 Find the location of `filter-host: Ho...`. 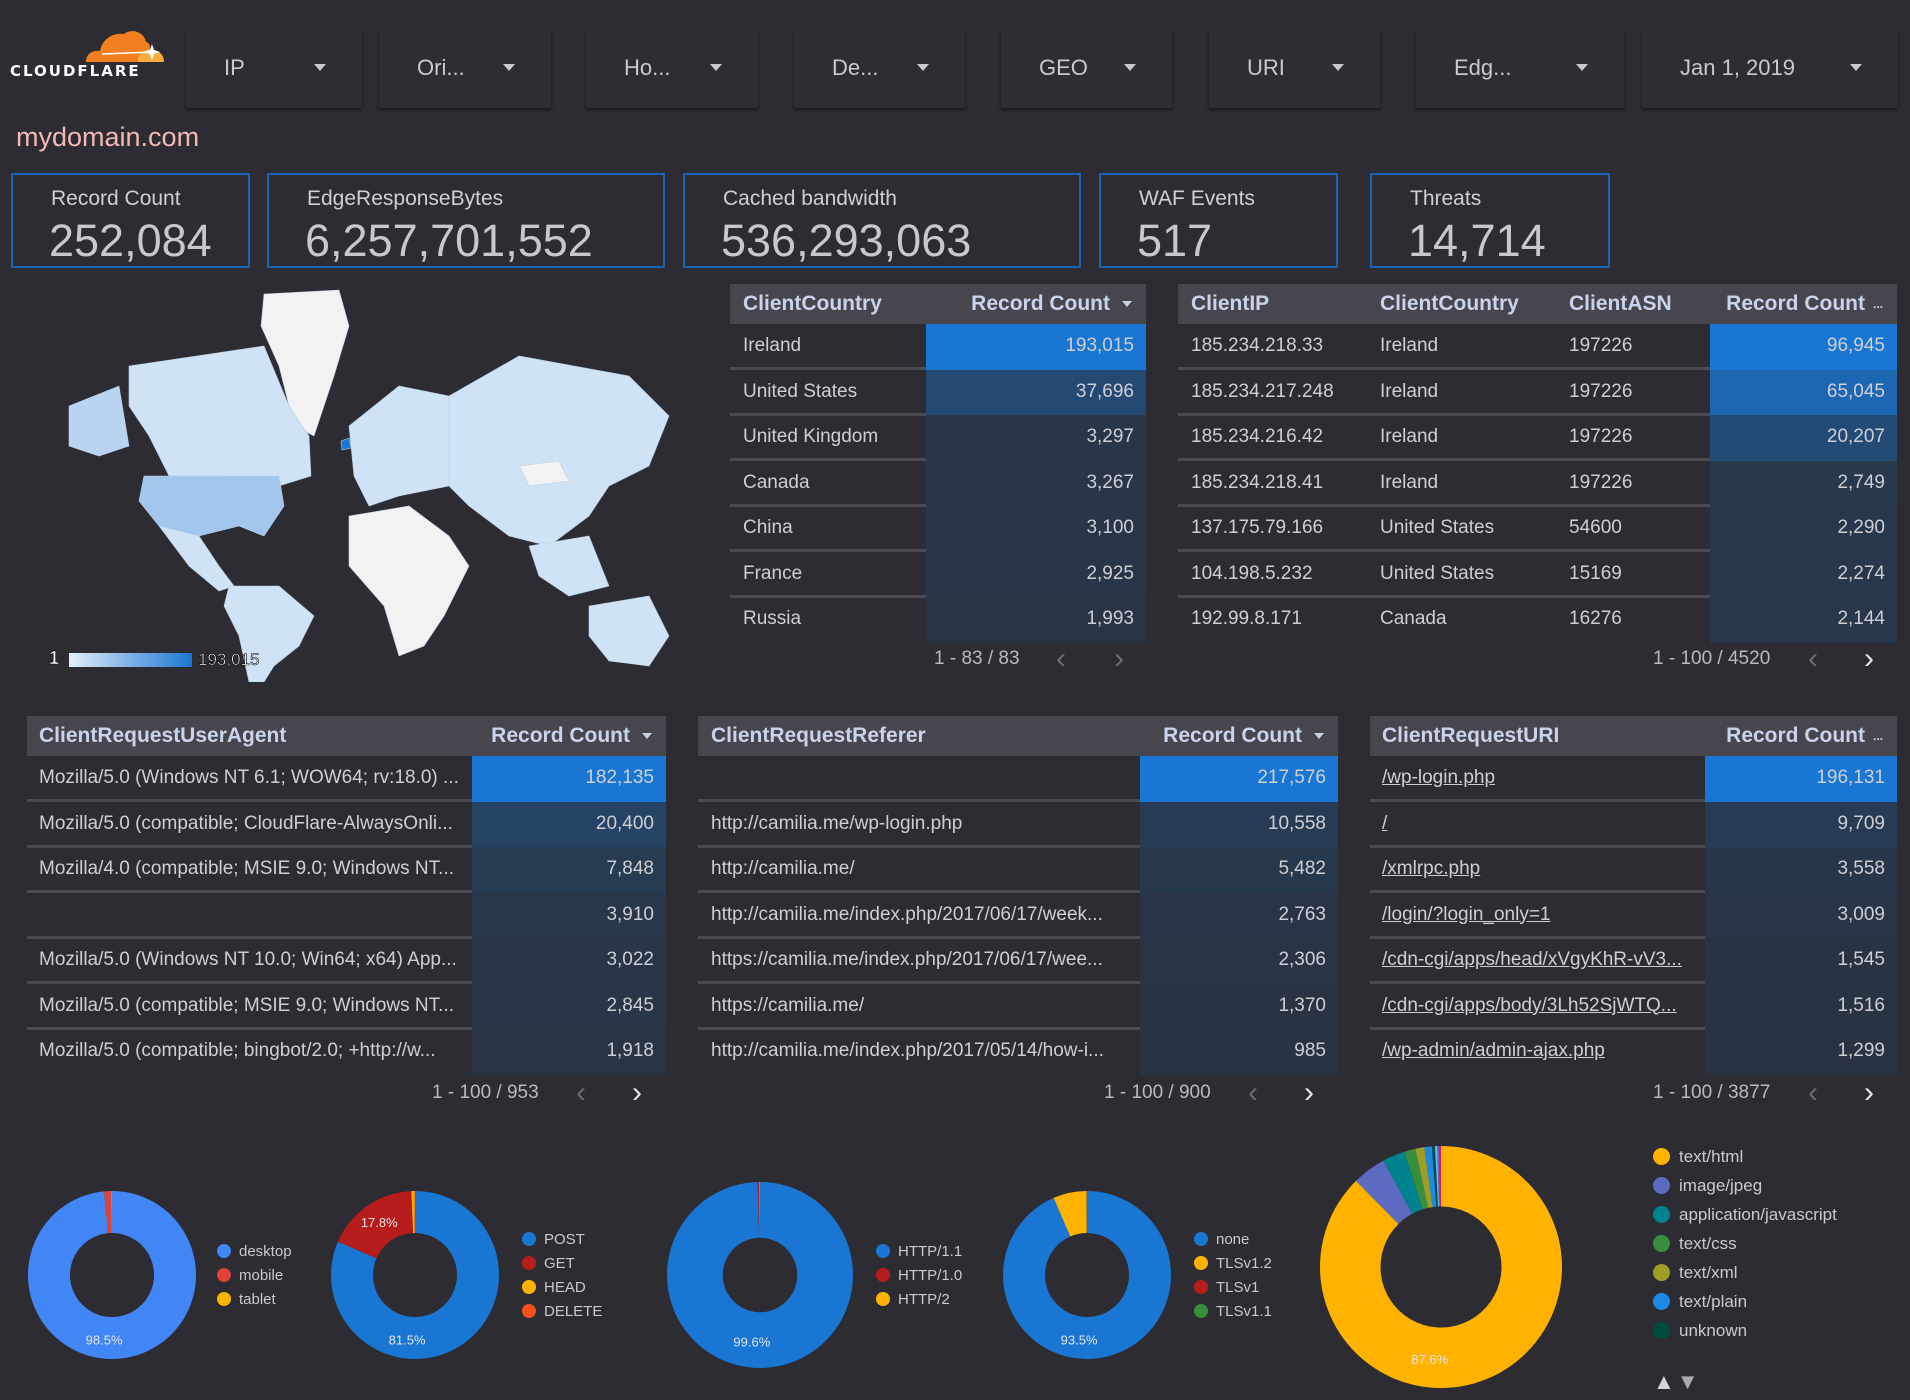

filter-host: Ho... is located at coordinates (672, 68).